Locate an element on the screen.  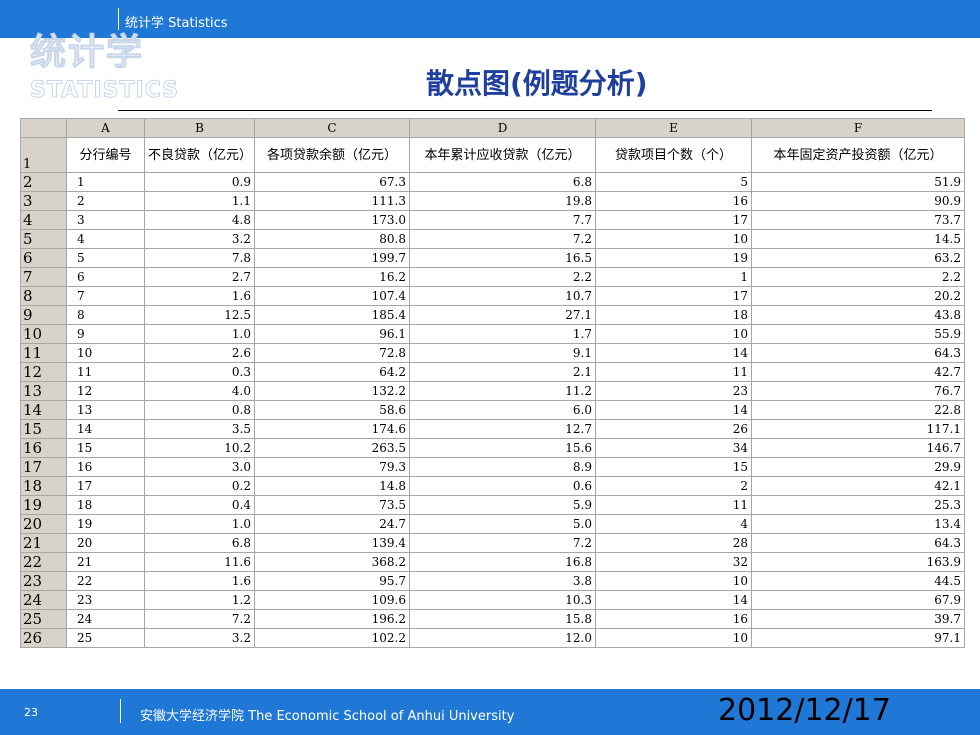
header-cell: 各项贷款余额（亿元） is located at coordinates (332, 155).